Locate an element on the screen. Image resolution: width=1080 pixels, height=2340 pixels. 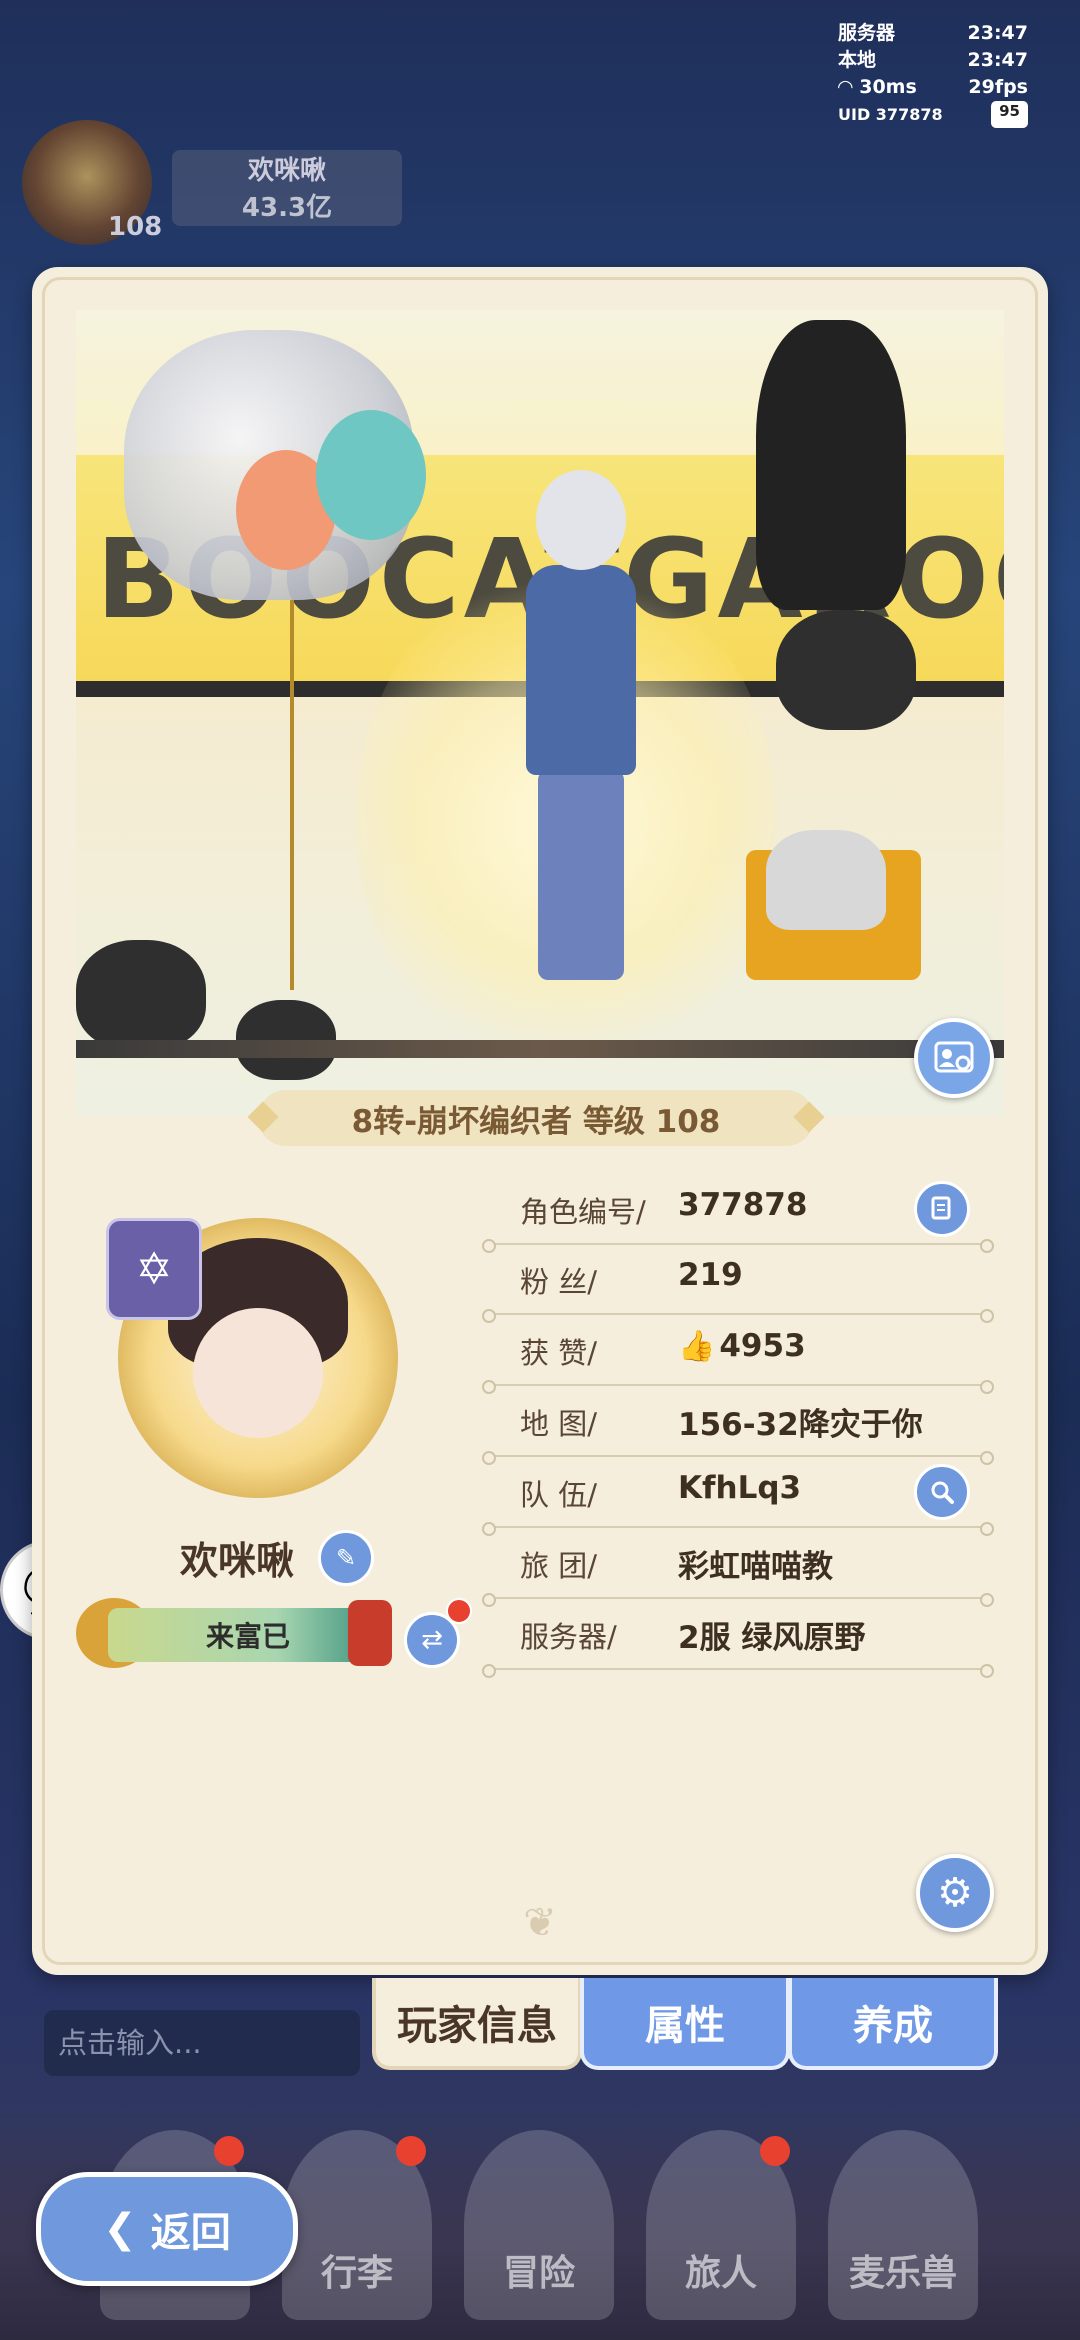
info-label: 角色编号/ is located at coordinates (583, 1212).